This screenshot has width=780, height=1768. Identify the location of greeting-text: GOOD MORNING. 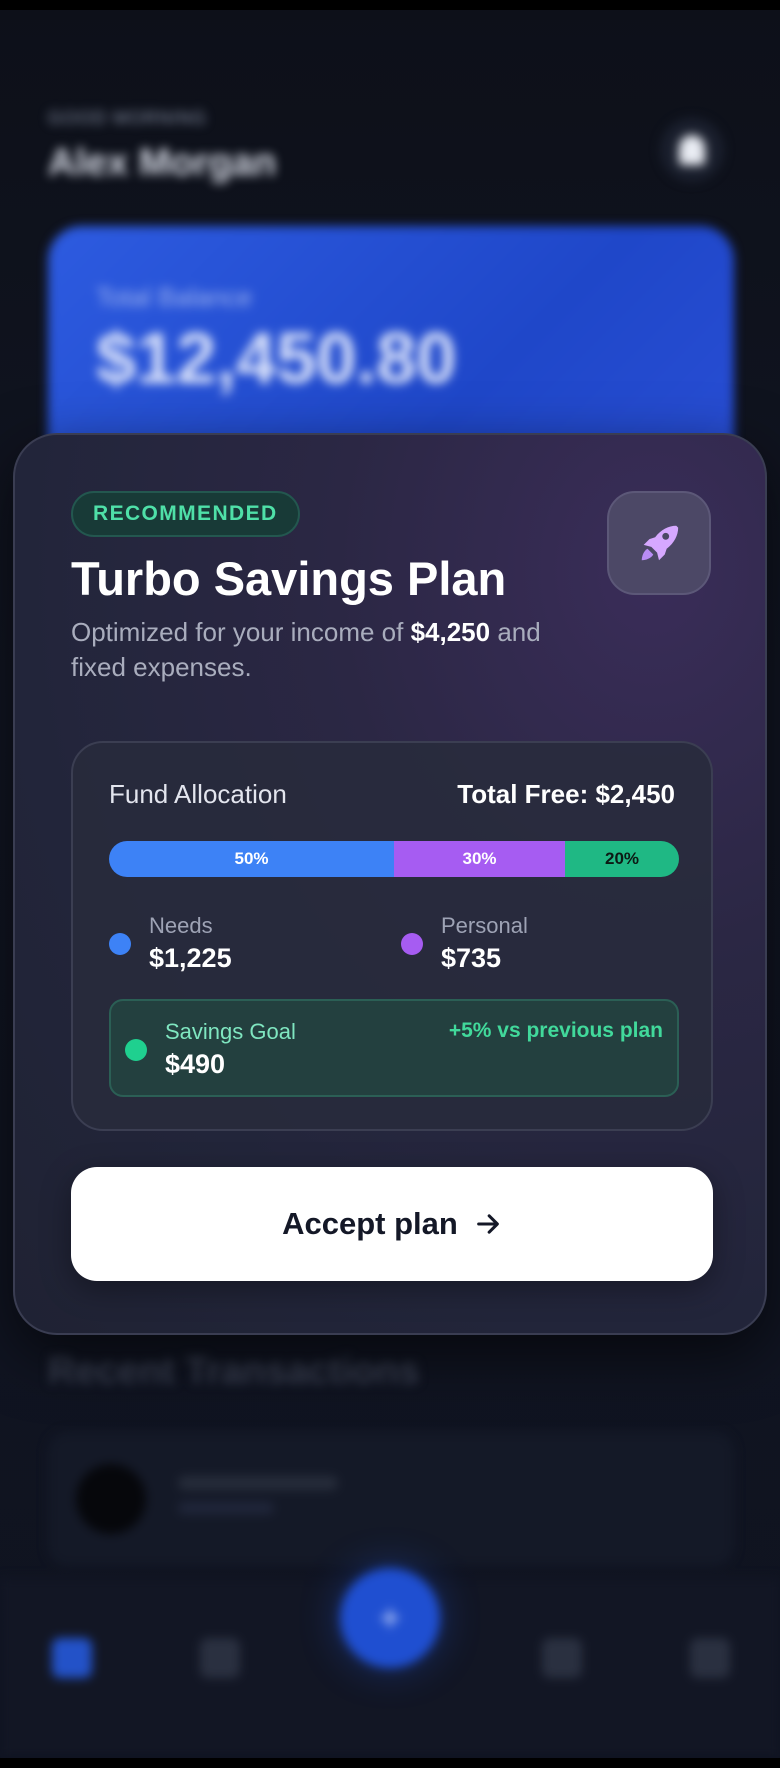
(127, 118).